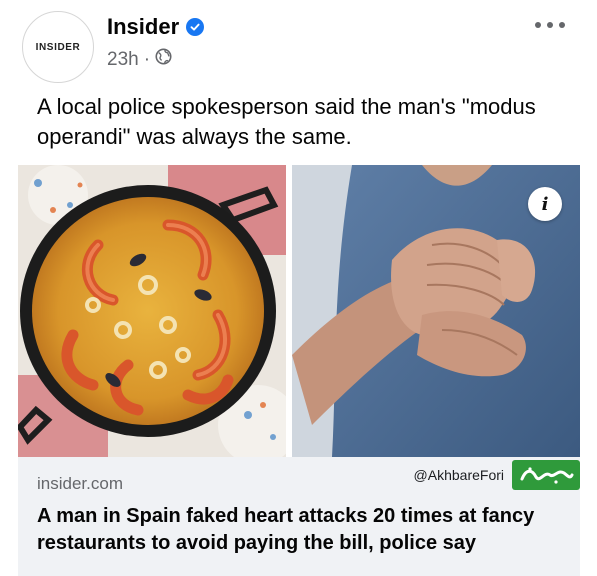  Describe the element at coordinates (143, 27) in the screenshot. I see `page-name: Insider` at that location.